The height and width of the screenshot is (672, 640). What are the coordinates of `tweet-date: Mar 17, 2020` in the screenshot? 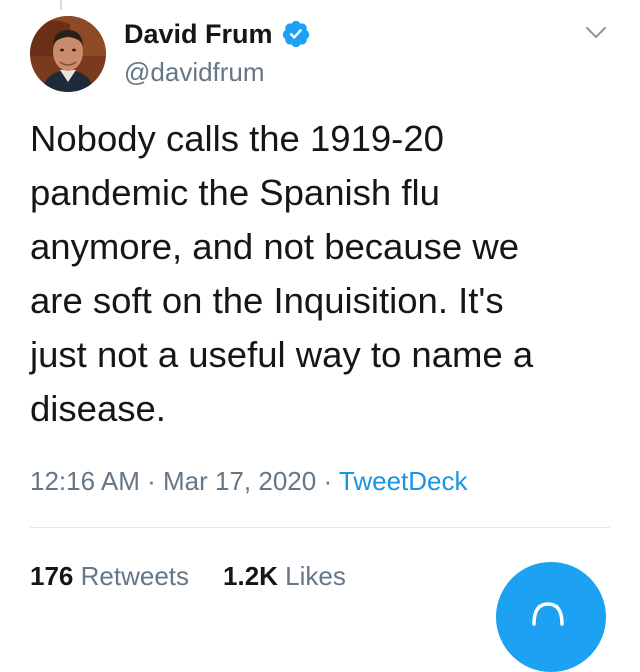 It's located at (239, 481).